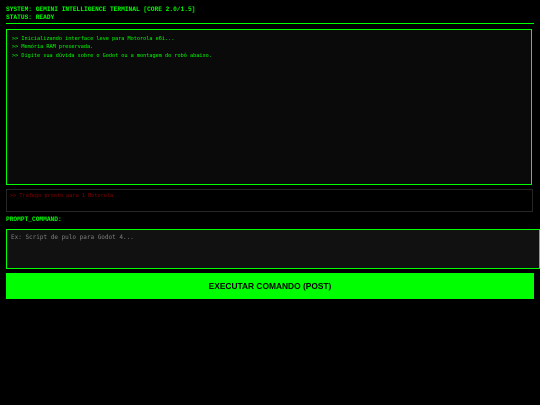 The height and width of the screenshot is (405, 540). What do you see at coordinates (34, 219) in the screenshot?
I see `prompt-label: PROMPT_COMMAND:` at bounding box center [34, 219].